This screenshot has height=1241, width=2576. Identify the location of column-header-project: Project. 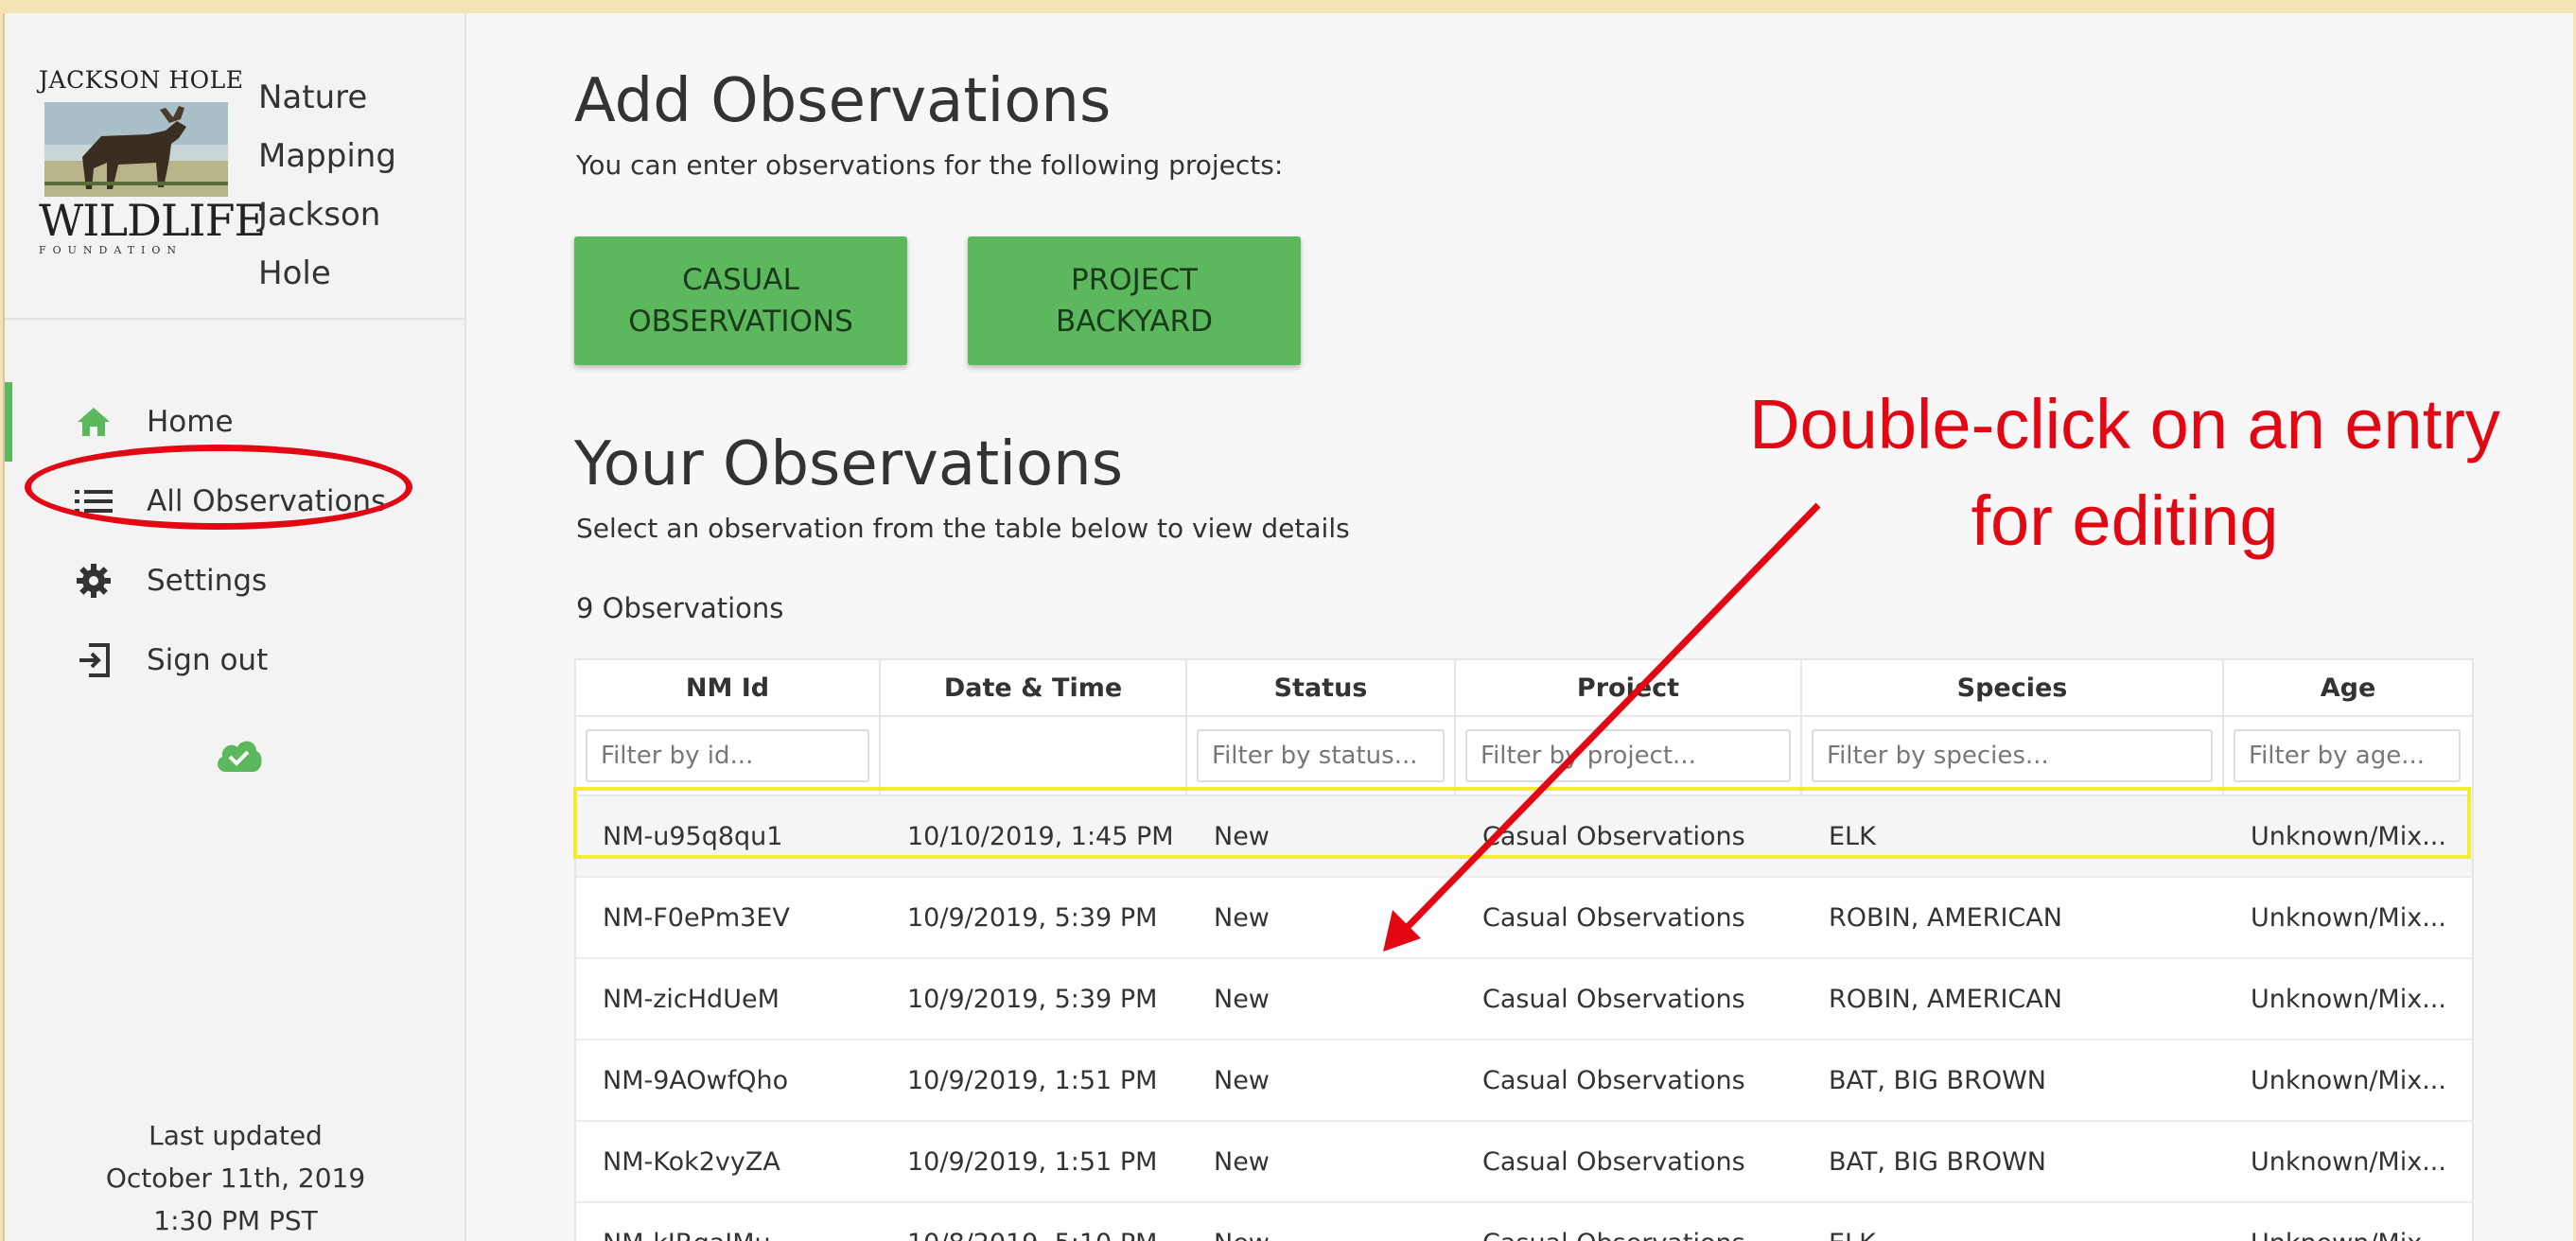
(1629, 687).